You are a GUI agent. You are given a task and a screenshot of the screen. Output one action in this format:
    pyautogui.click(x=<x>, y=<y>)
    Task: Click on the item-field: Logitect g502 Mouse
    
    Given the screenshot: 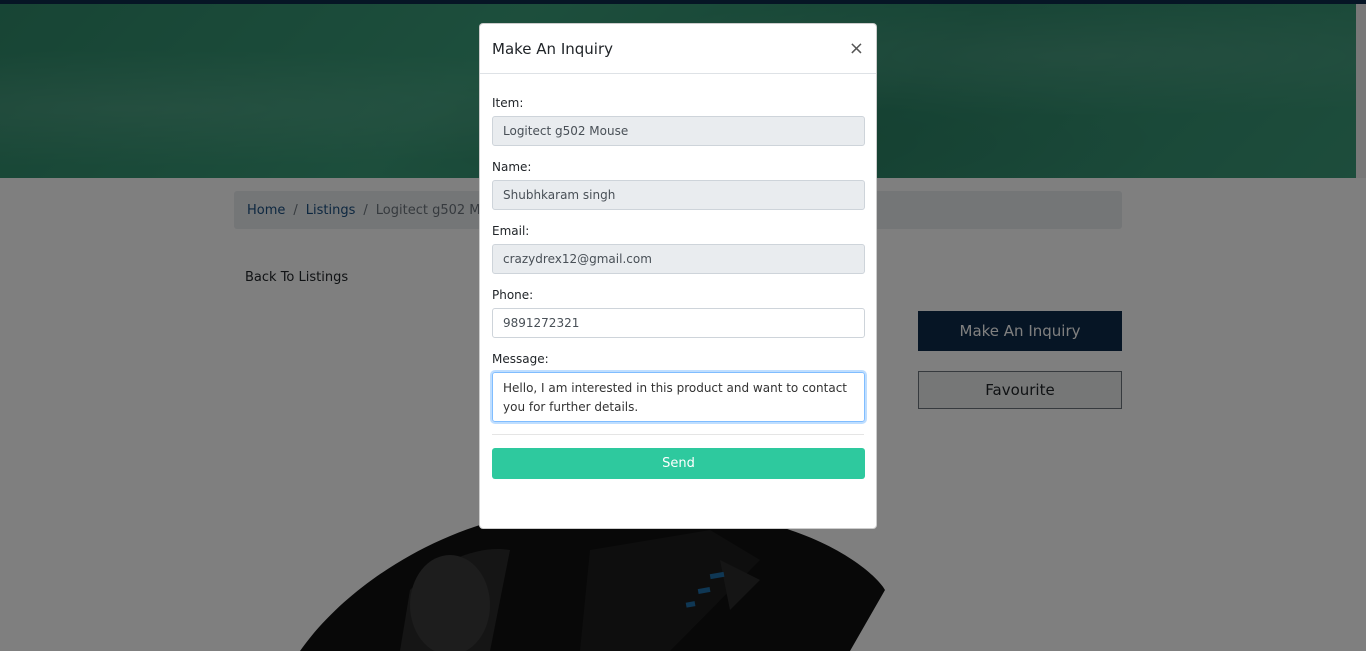 What is the action you would take?
    pyautogui.click(x=678, y=131)
    